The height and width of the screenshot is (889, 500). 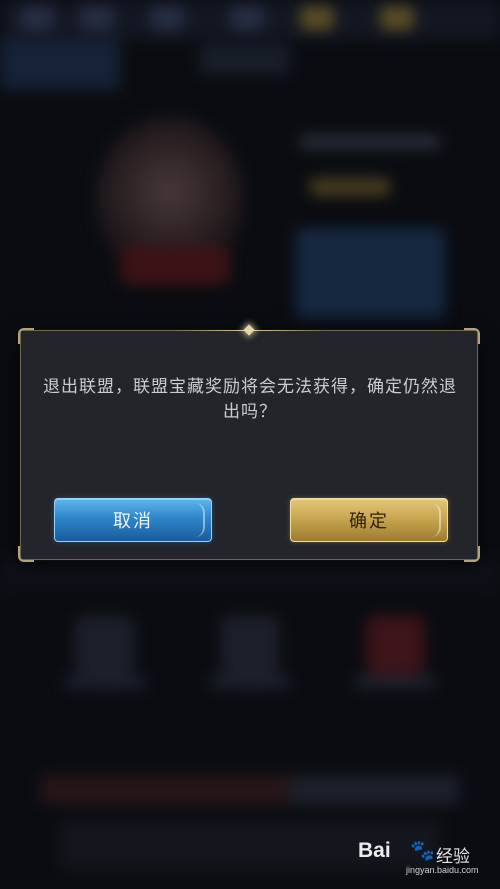 I want to click on dialog-message: 退出联盟，联盟宝藏奖励将会无法获得，确定仍然退出吗？, so click(x=250, y=399).